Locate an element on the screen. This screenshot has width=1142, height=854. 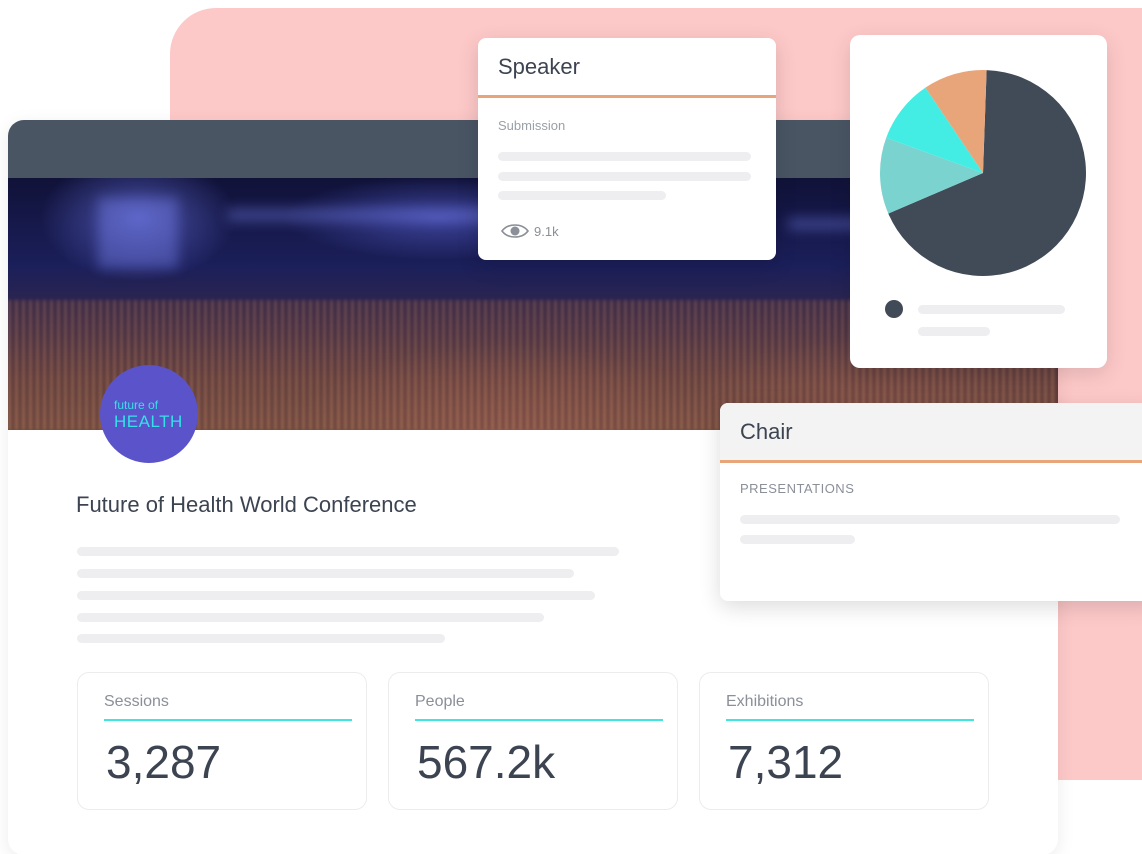
views-count-text: 9.1k is located at coordinates (546, 231).